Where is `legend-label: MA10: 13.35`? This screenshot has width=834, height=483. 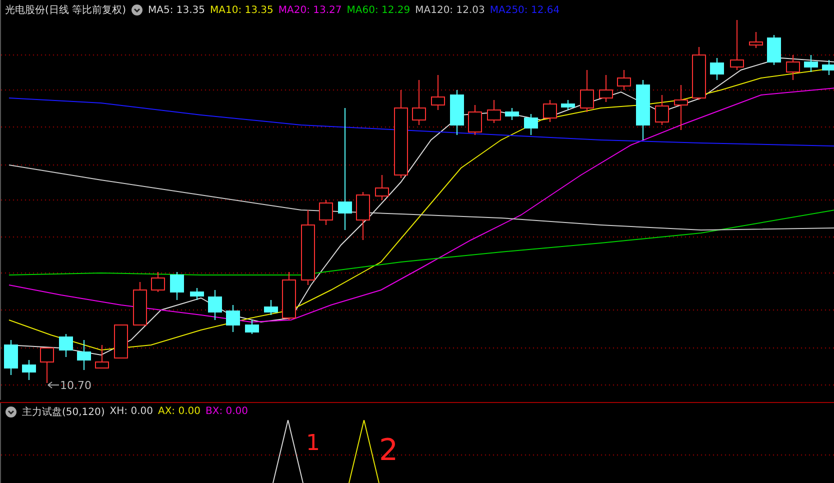 legend-label: MA10: 13.35 is located at coordinates (242, 10).